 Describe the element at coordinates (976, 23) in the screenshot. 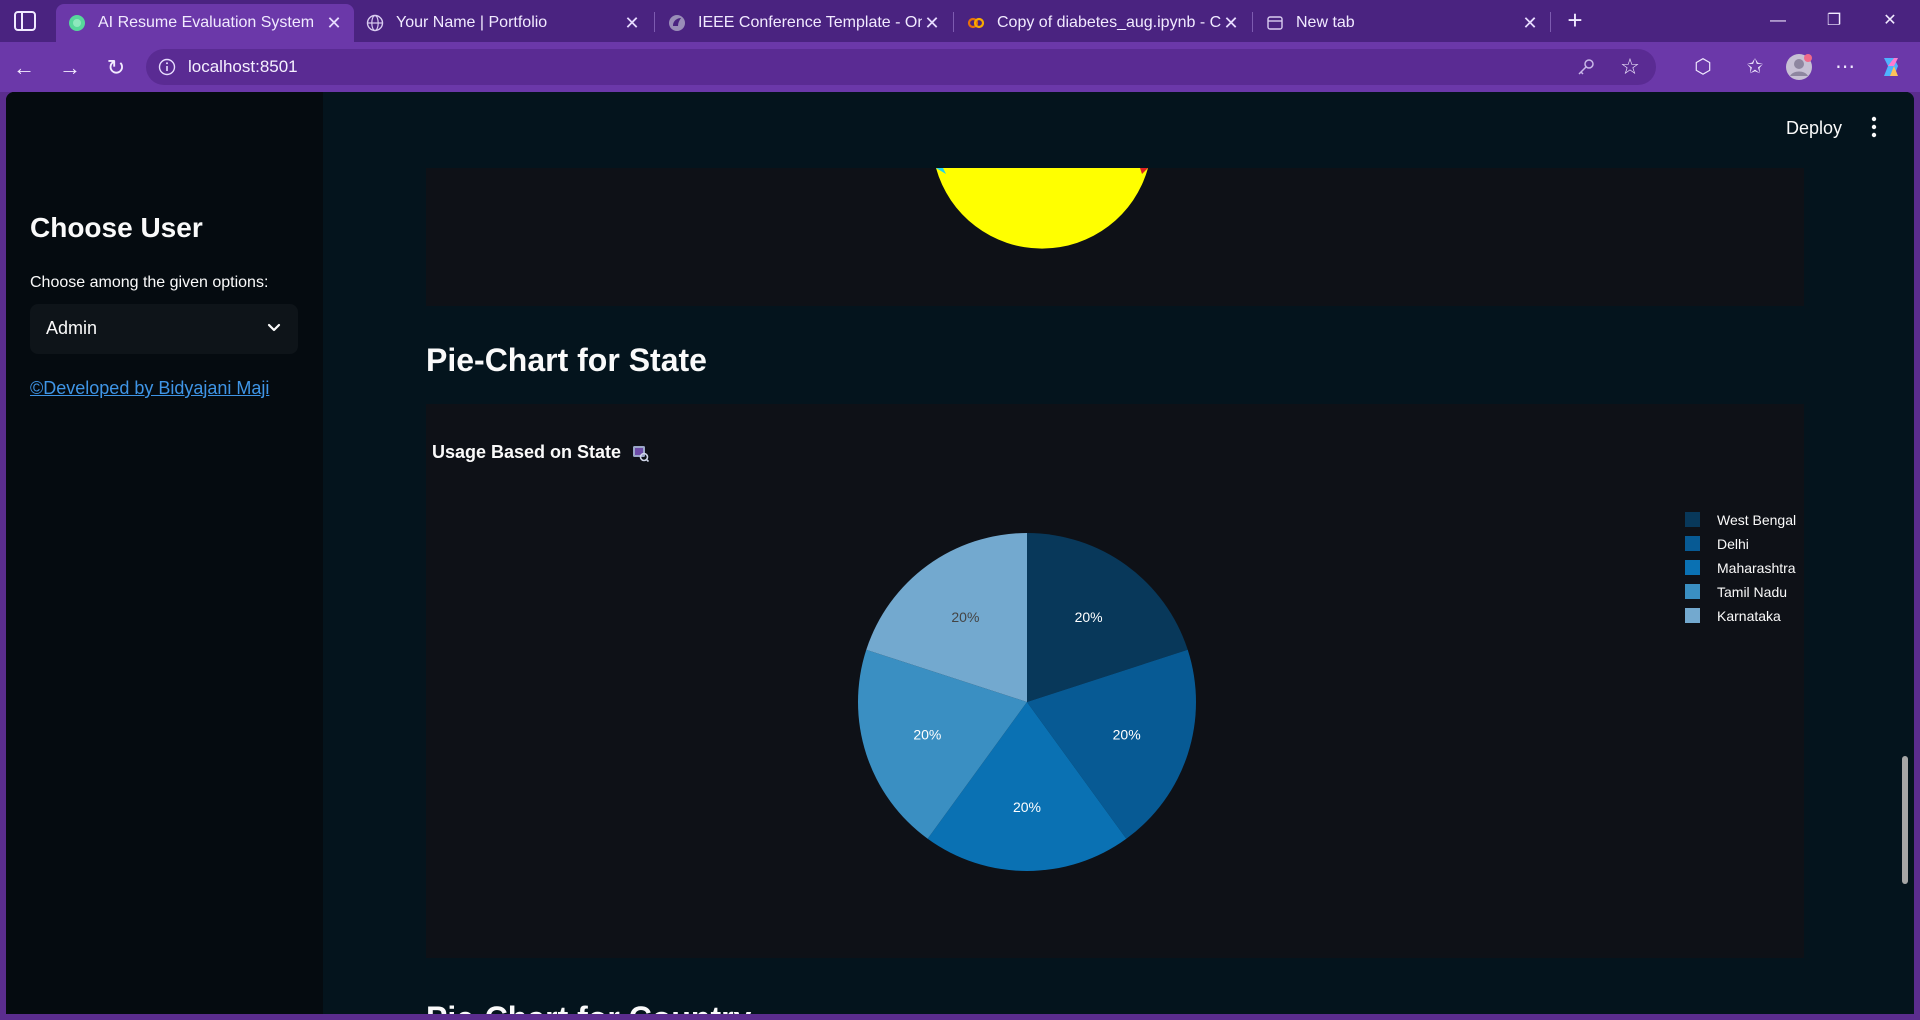

I see `colab-icon` at that location.